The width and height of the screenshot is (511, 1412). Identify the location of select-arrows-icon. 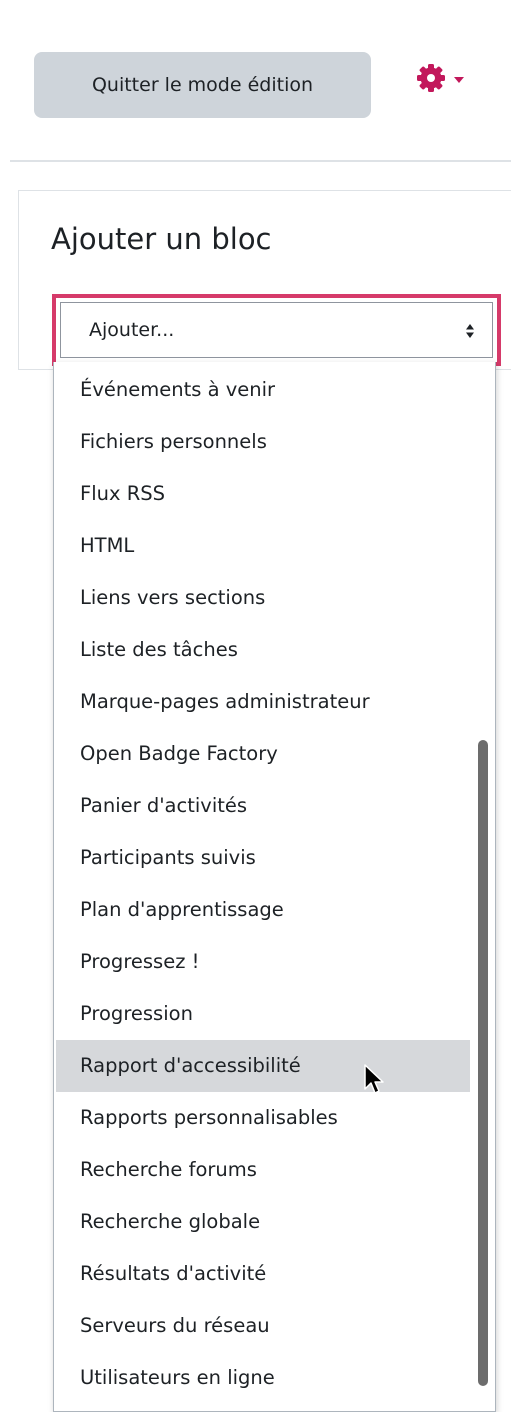
(470, 331).